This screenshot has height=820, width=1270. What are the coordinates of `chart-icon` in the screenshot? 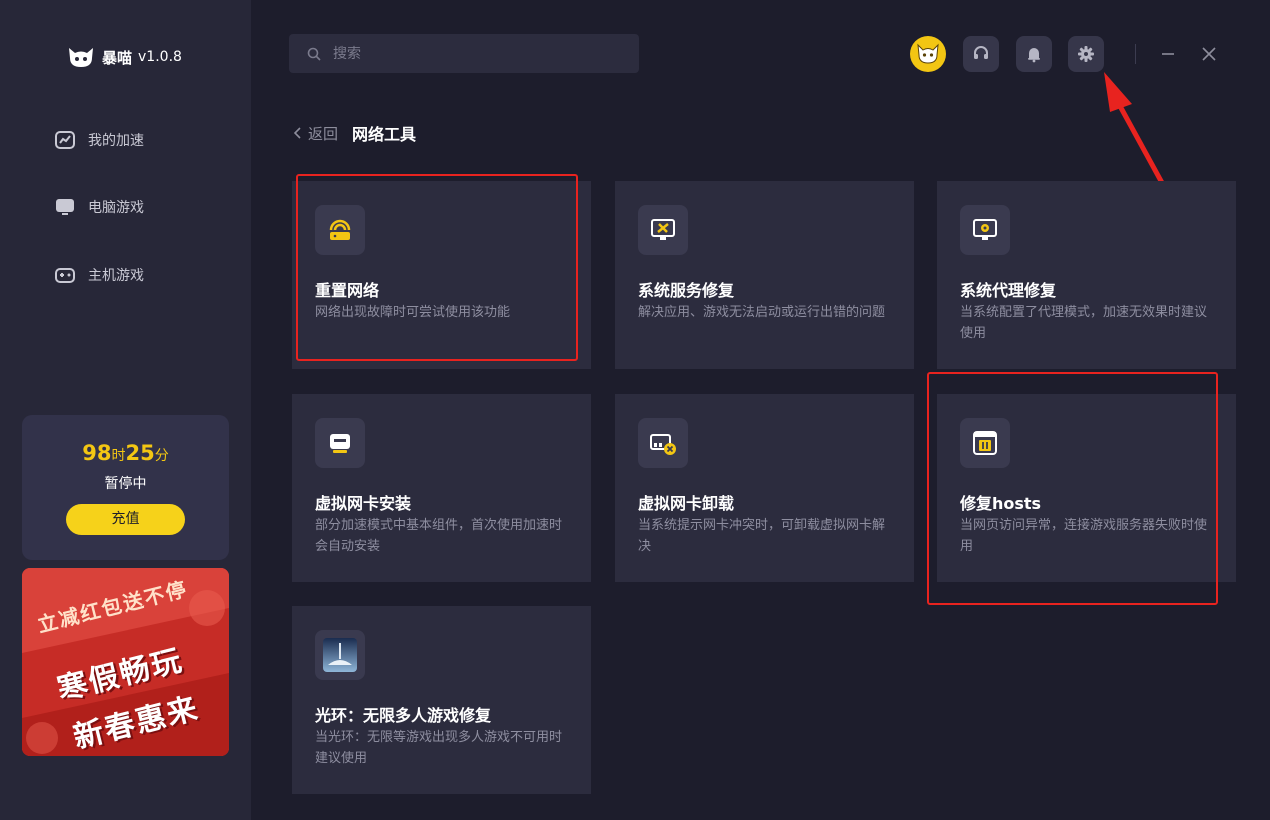 It's located at (65, 140).